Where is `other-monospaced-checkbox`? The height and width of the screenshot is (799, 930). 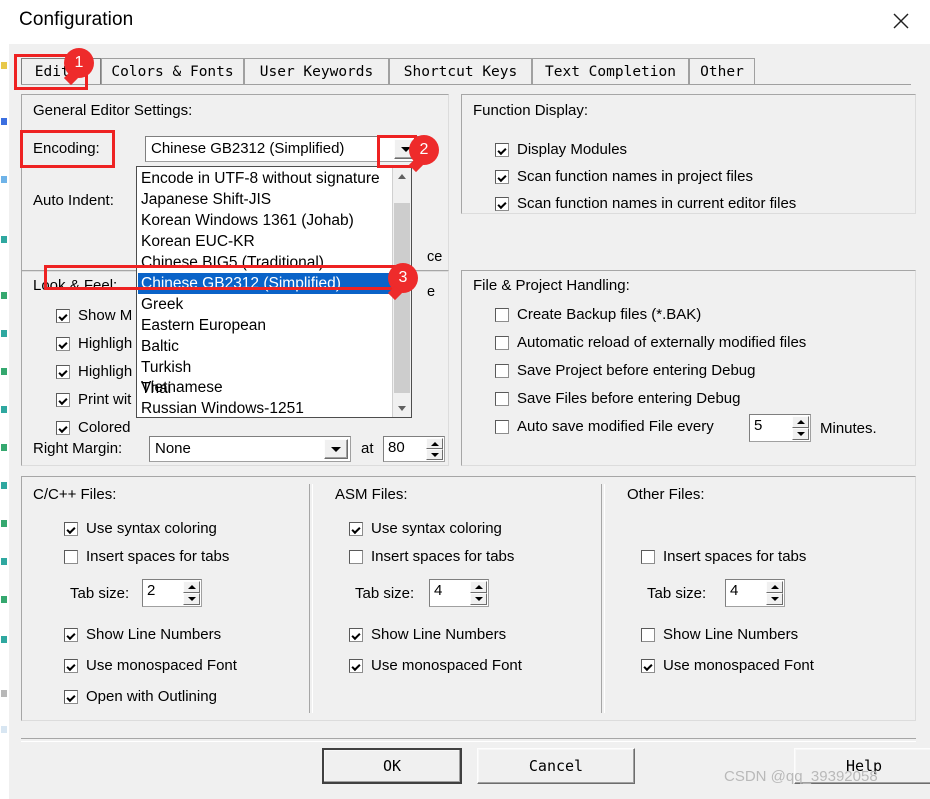
other-monospaced-checkbox is located at coordinates (648, 666).